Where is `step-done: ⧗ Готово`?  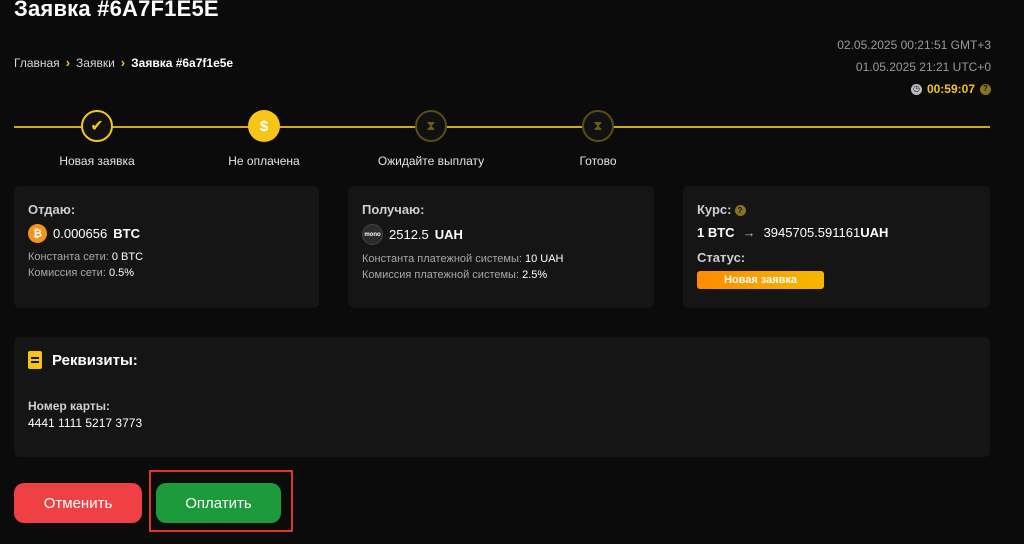
step-done: ⧗ Готово is located at coordinates (598, 139).